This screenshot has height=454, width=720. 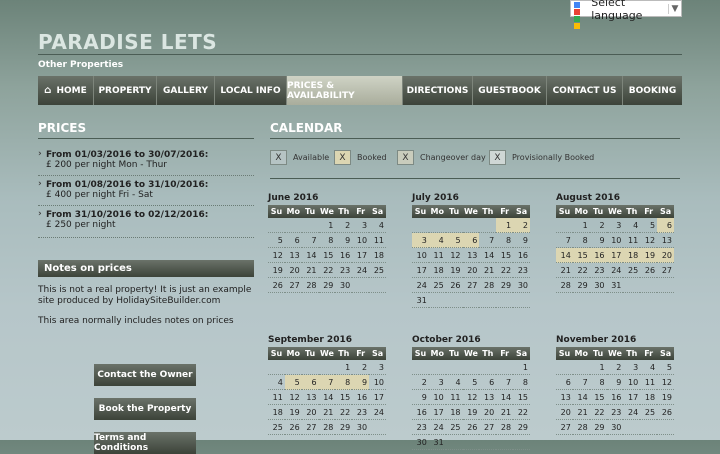 What do you see at coordinates (674, 8) in the screenshot?
I see `chevron-down-icon: ▼` at bounding box center [674, 8].